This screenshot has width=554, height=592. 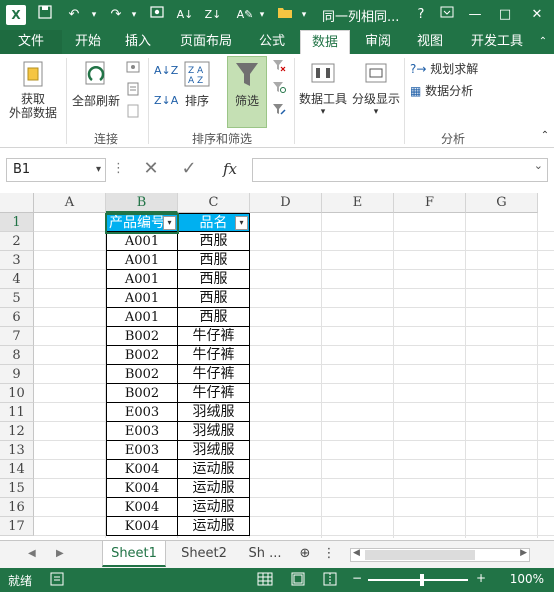 What do you see at coordinates (204, 554) in the screenshot?
I see `sheet-tab-sheet2: Sheet2` at bounding box center [204, 554].